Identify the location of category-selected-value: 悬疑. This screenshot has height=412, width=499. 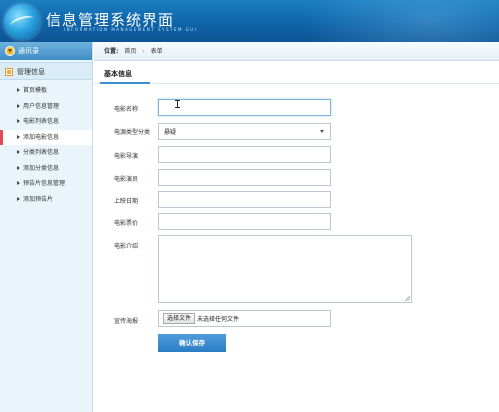
(170, 132).